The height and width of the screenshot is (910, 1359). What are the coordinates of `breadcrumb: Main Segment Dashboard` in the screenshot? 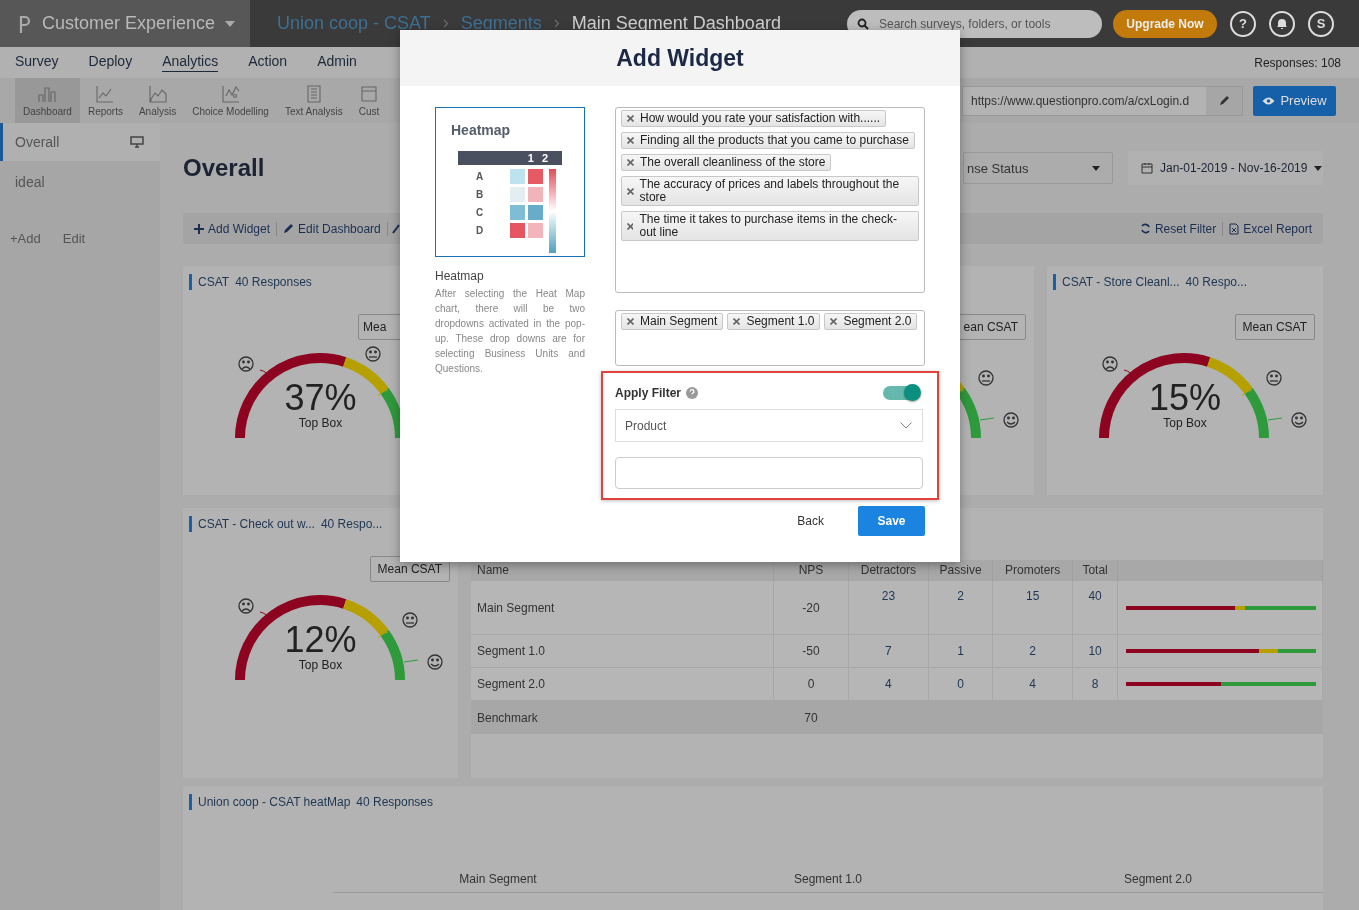 It's located at (676, 23).